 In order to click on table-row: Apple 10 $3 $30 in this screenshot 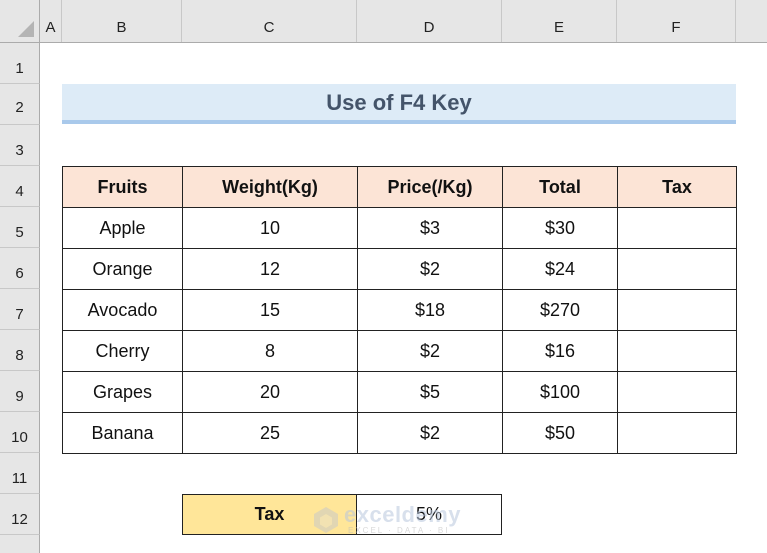, I will do `click(399, 228)`.